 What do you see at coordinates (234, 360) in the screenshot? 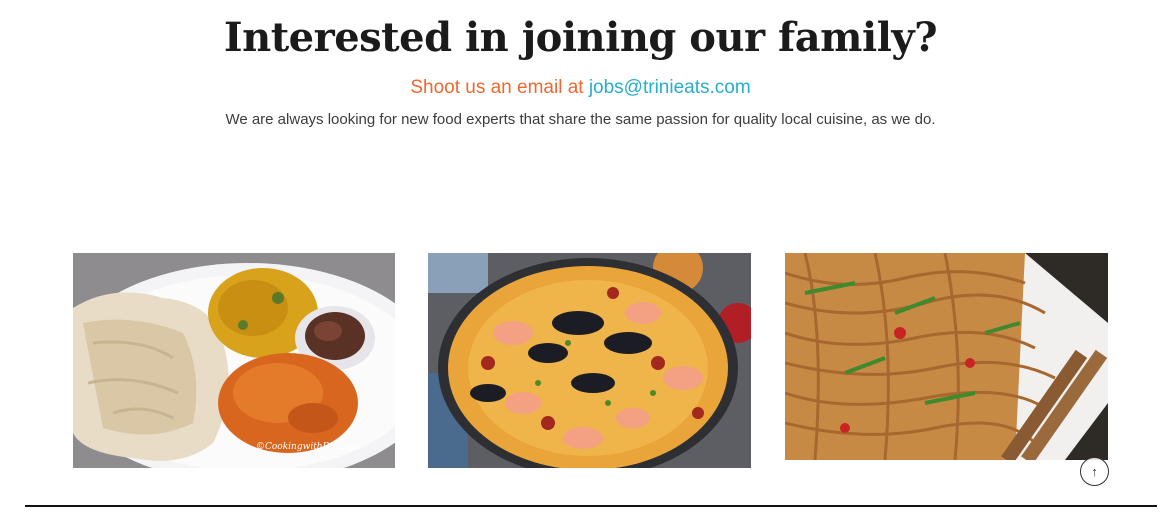
I see `food-image-roti-plate: ©CookingwithRia.com` at bounding box center [234, 360].